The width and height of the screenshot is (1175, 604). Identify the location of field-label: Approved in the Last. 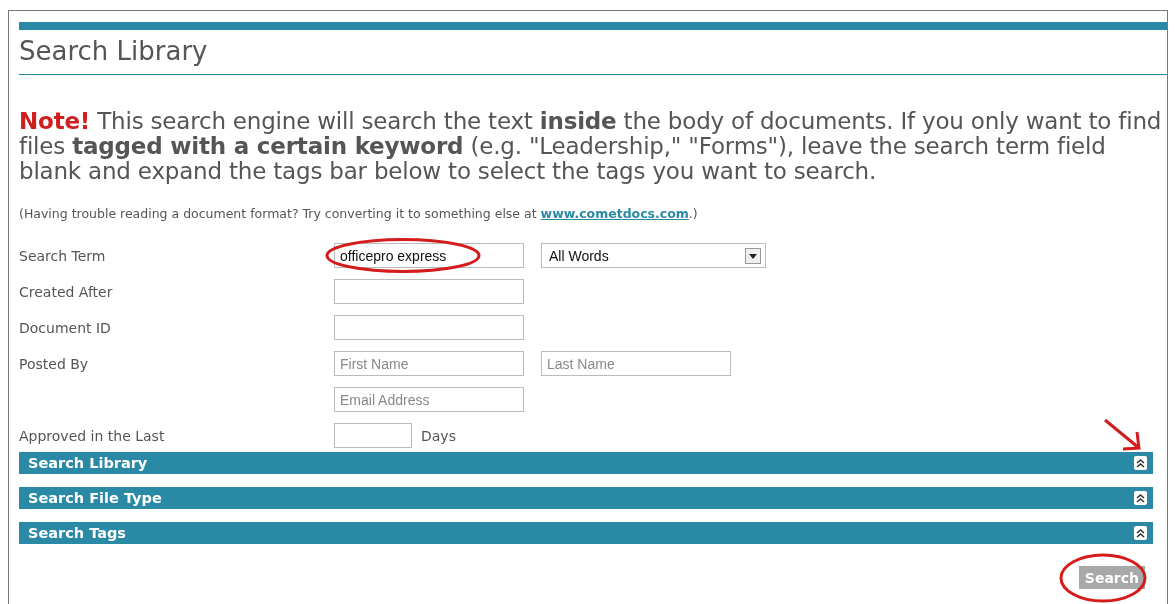
(92, 435).